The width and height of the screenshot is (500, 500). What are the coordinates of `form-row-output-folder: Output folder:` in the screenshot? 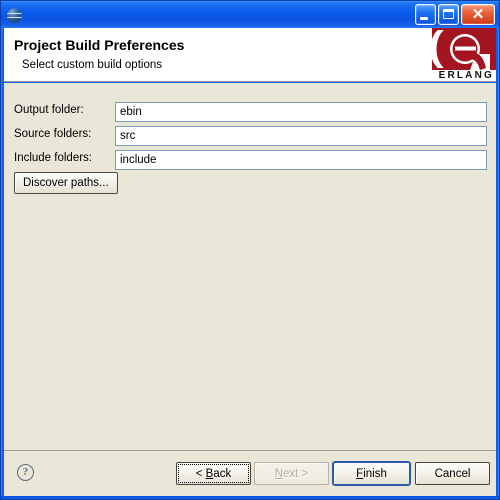 It's located at (250, 112).